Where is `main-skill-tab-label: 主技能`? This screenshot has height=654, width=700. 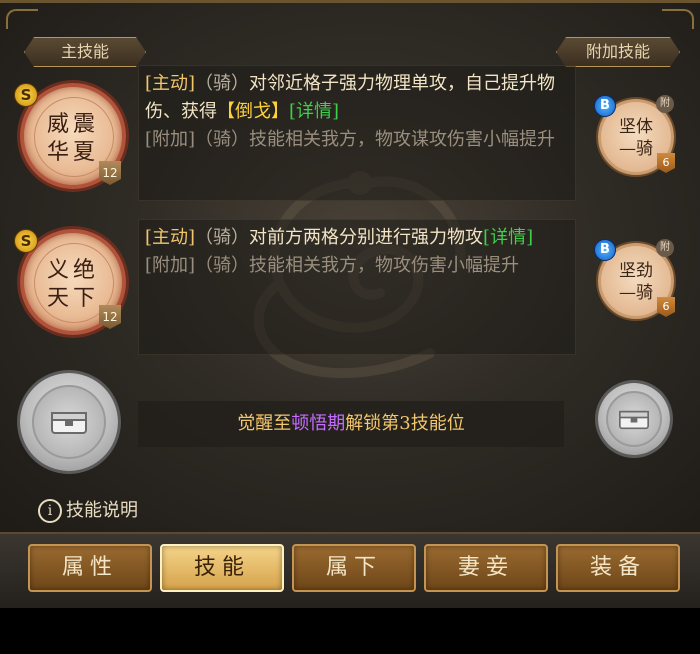
main-skill-tab-label: 主技能 is located at coordinates (85, 52).